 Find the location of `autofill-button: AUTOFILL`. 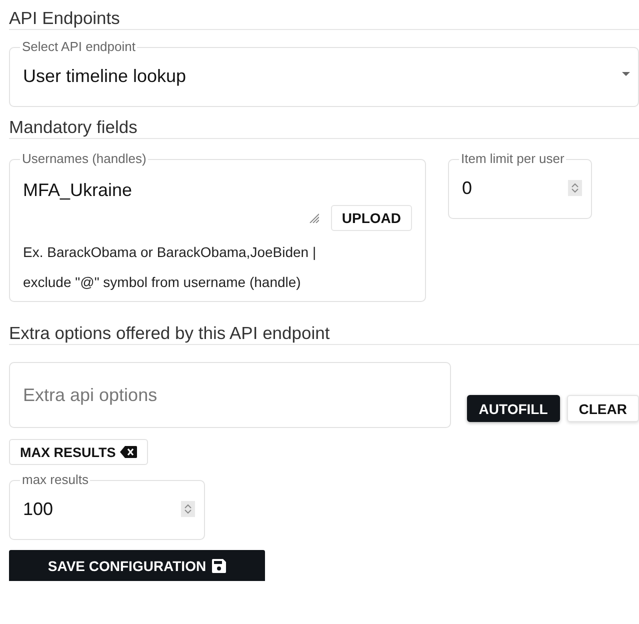

autofill-button: AUTOFILL is located at coordinates (513, 408).